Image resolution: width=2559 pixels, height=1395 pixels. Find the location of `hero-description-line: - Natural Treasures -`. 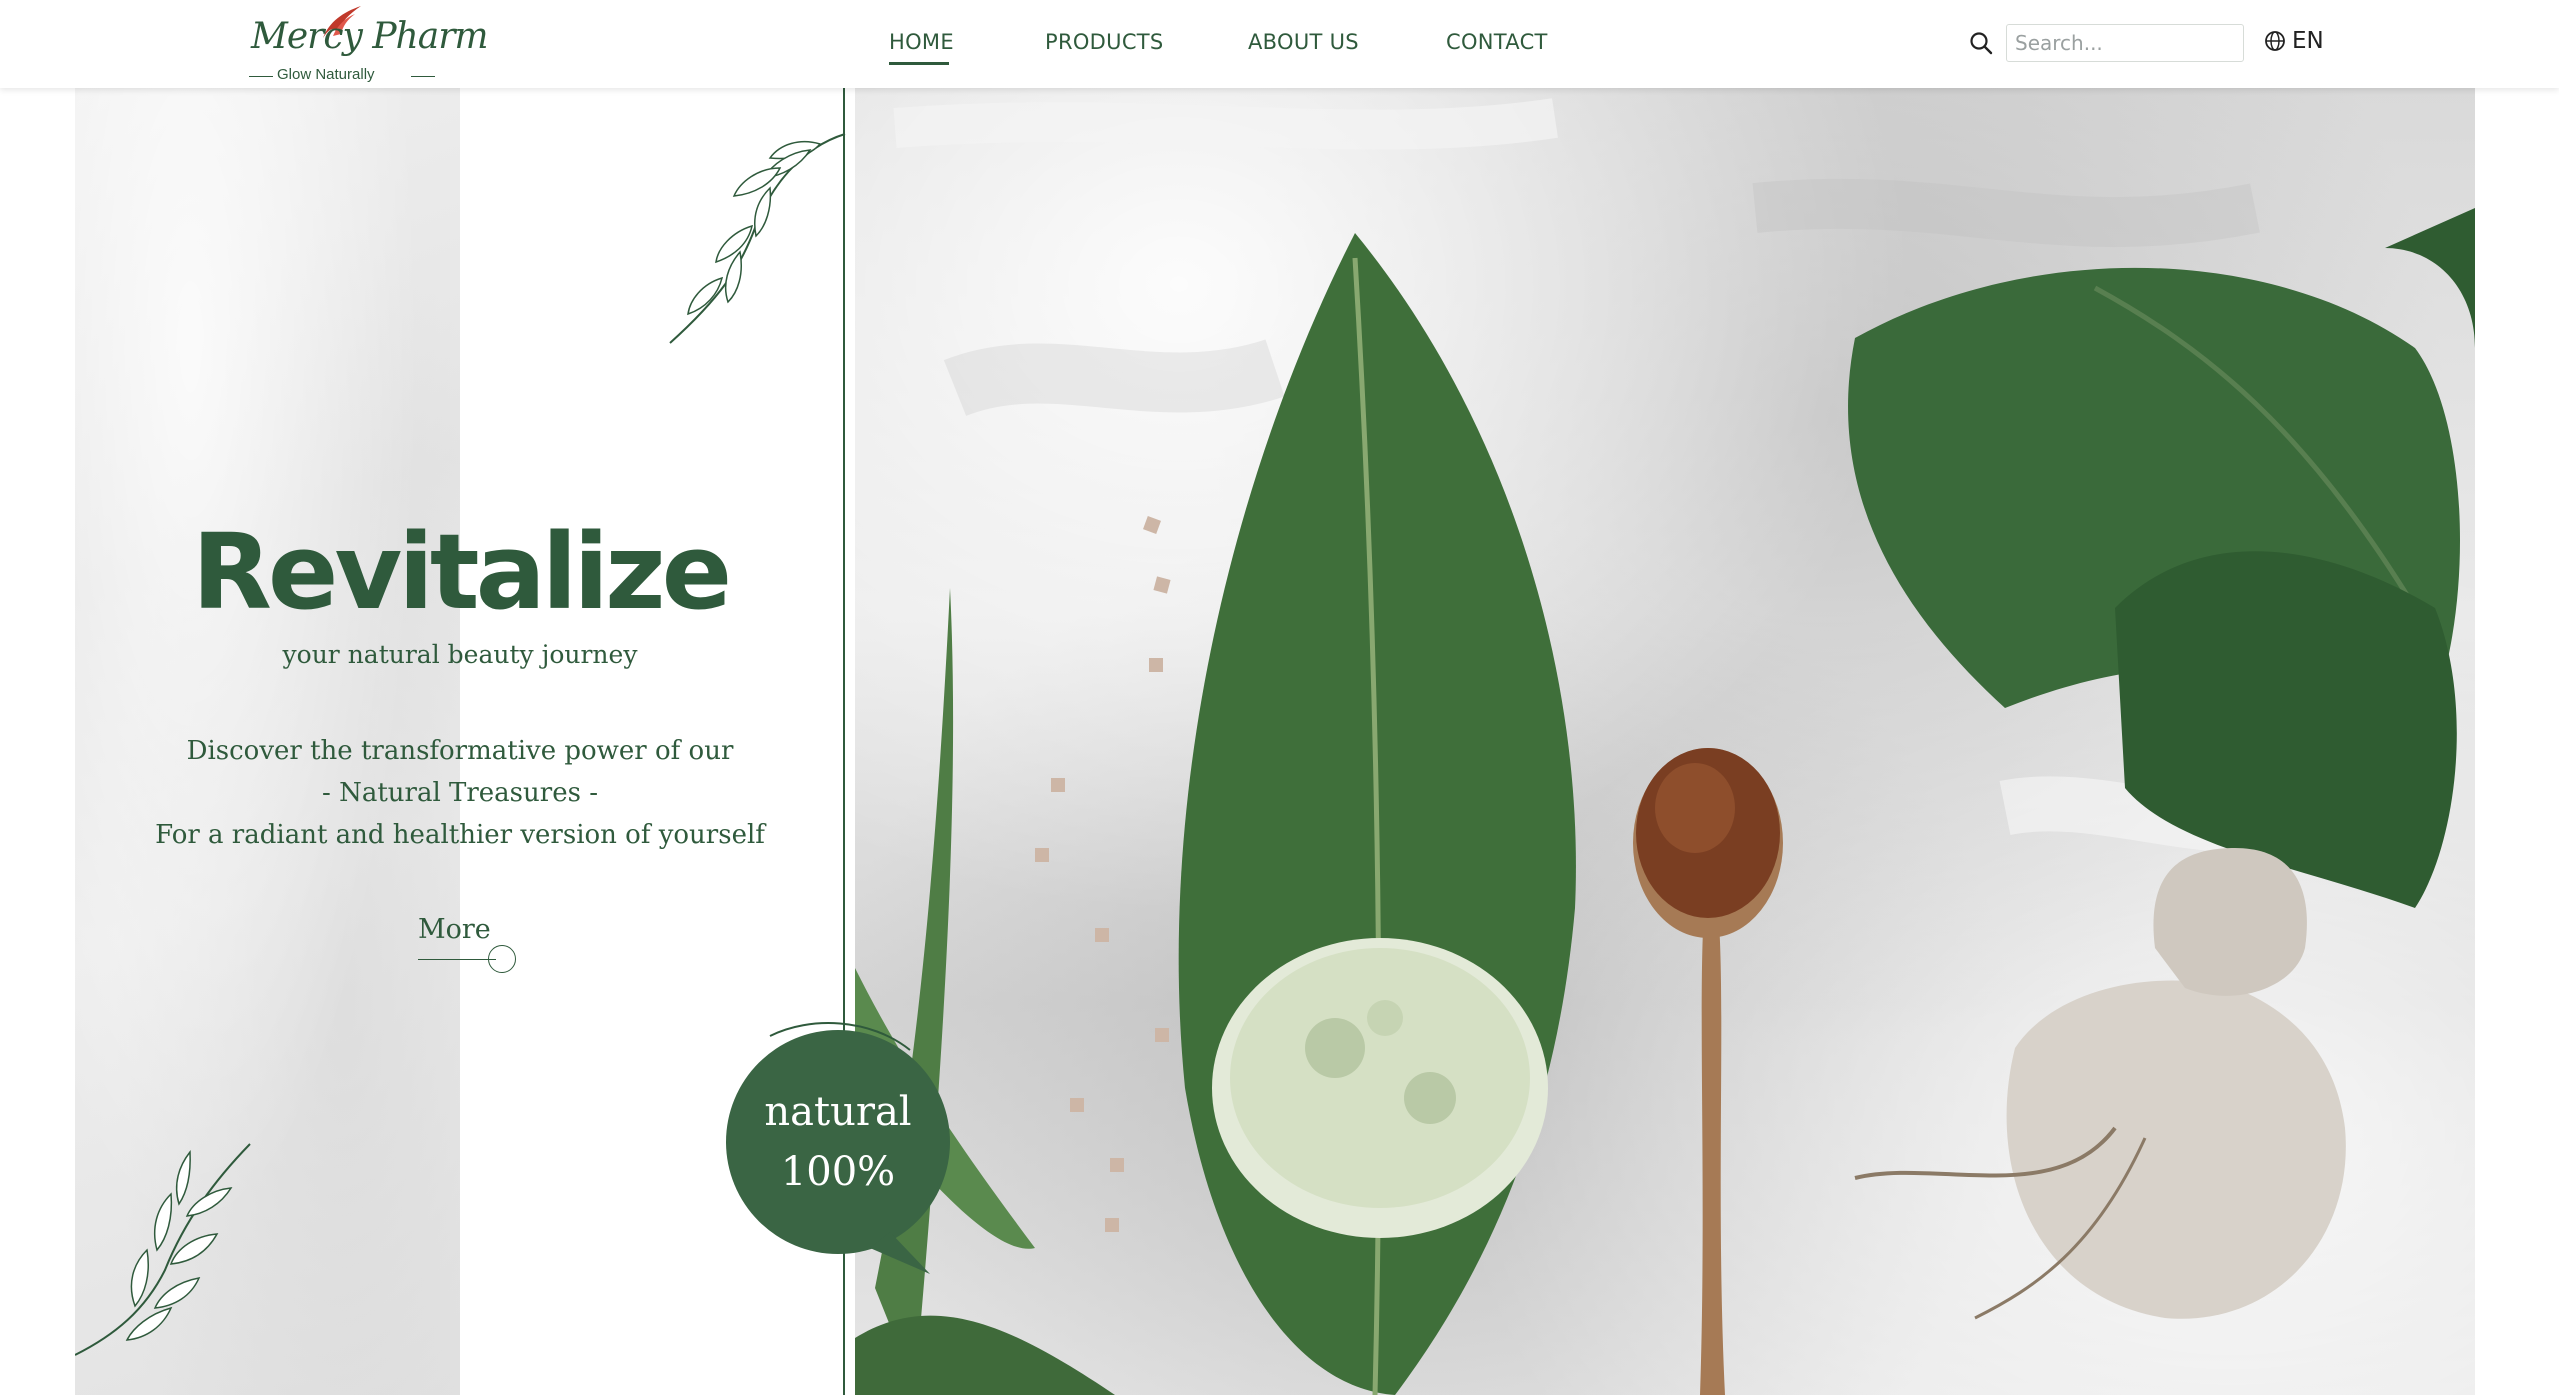

hero-description-line: - Natural Treasures - is located at coordinates (460, 793).